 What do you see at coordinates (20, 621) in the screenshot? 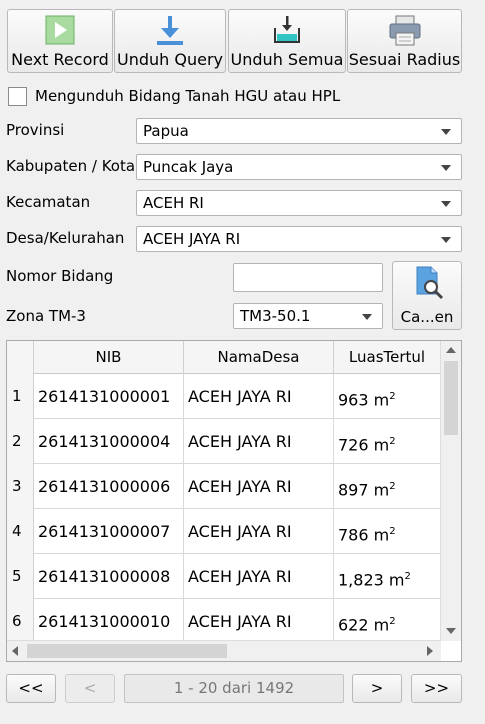
I see `row-number: 6` at bounding box center [20, 621].